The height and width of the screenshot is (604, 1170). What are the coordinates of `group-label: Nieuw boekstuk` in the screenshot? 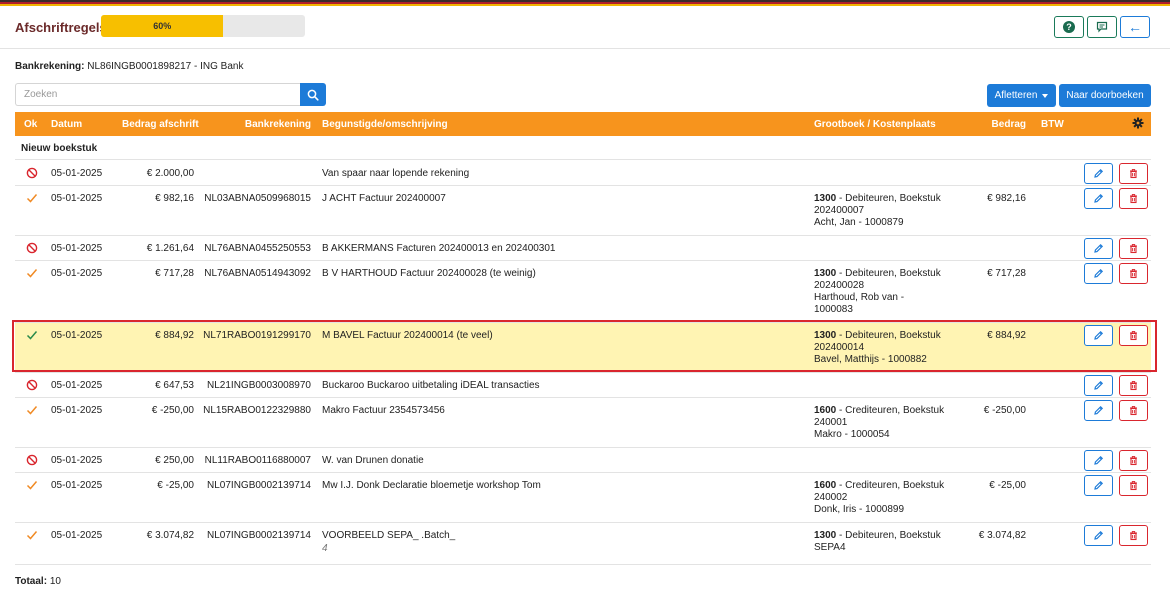 It's located at (59, 148).